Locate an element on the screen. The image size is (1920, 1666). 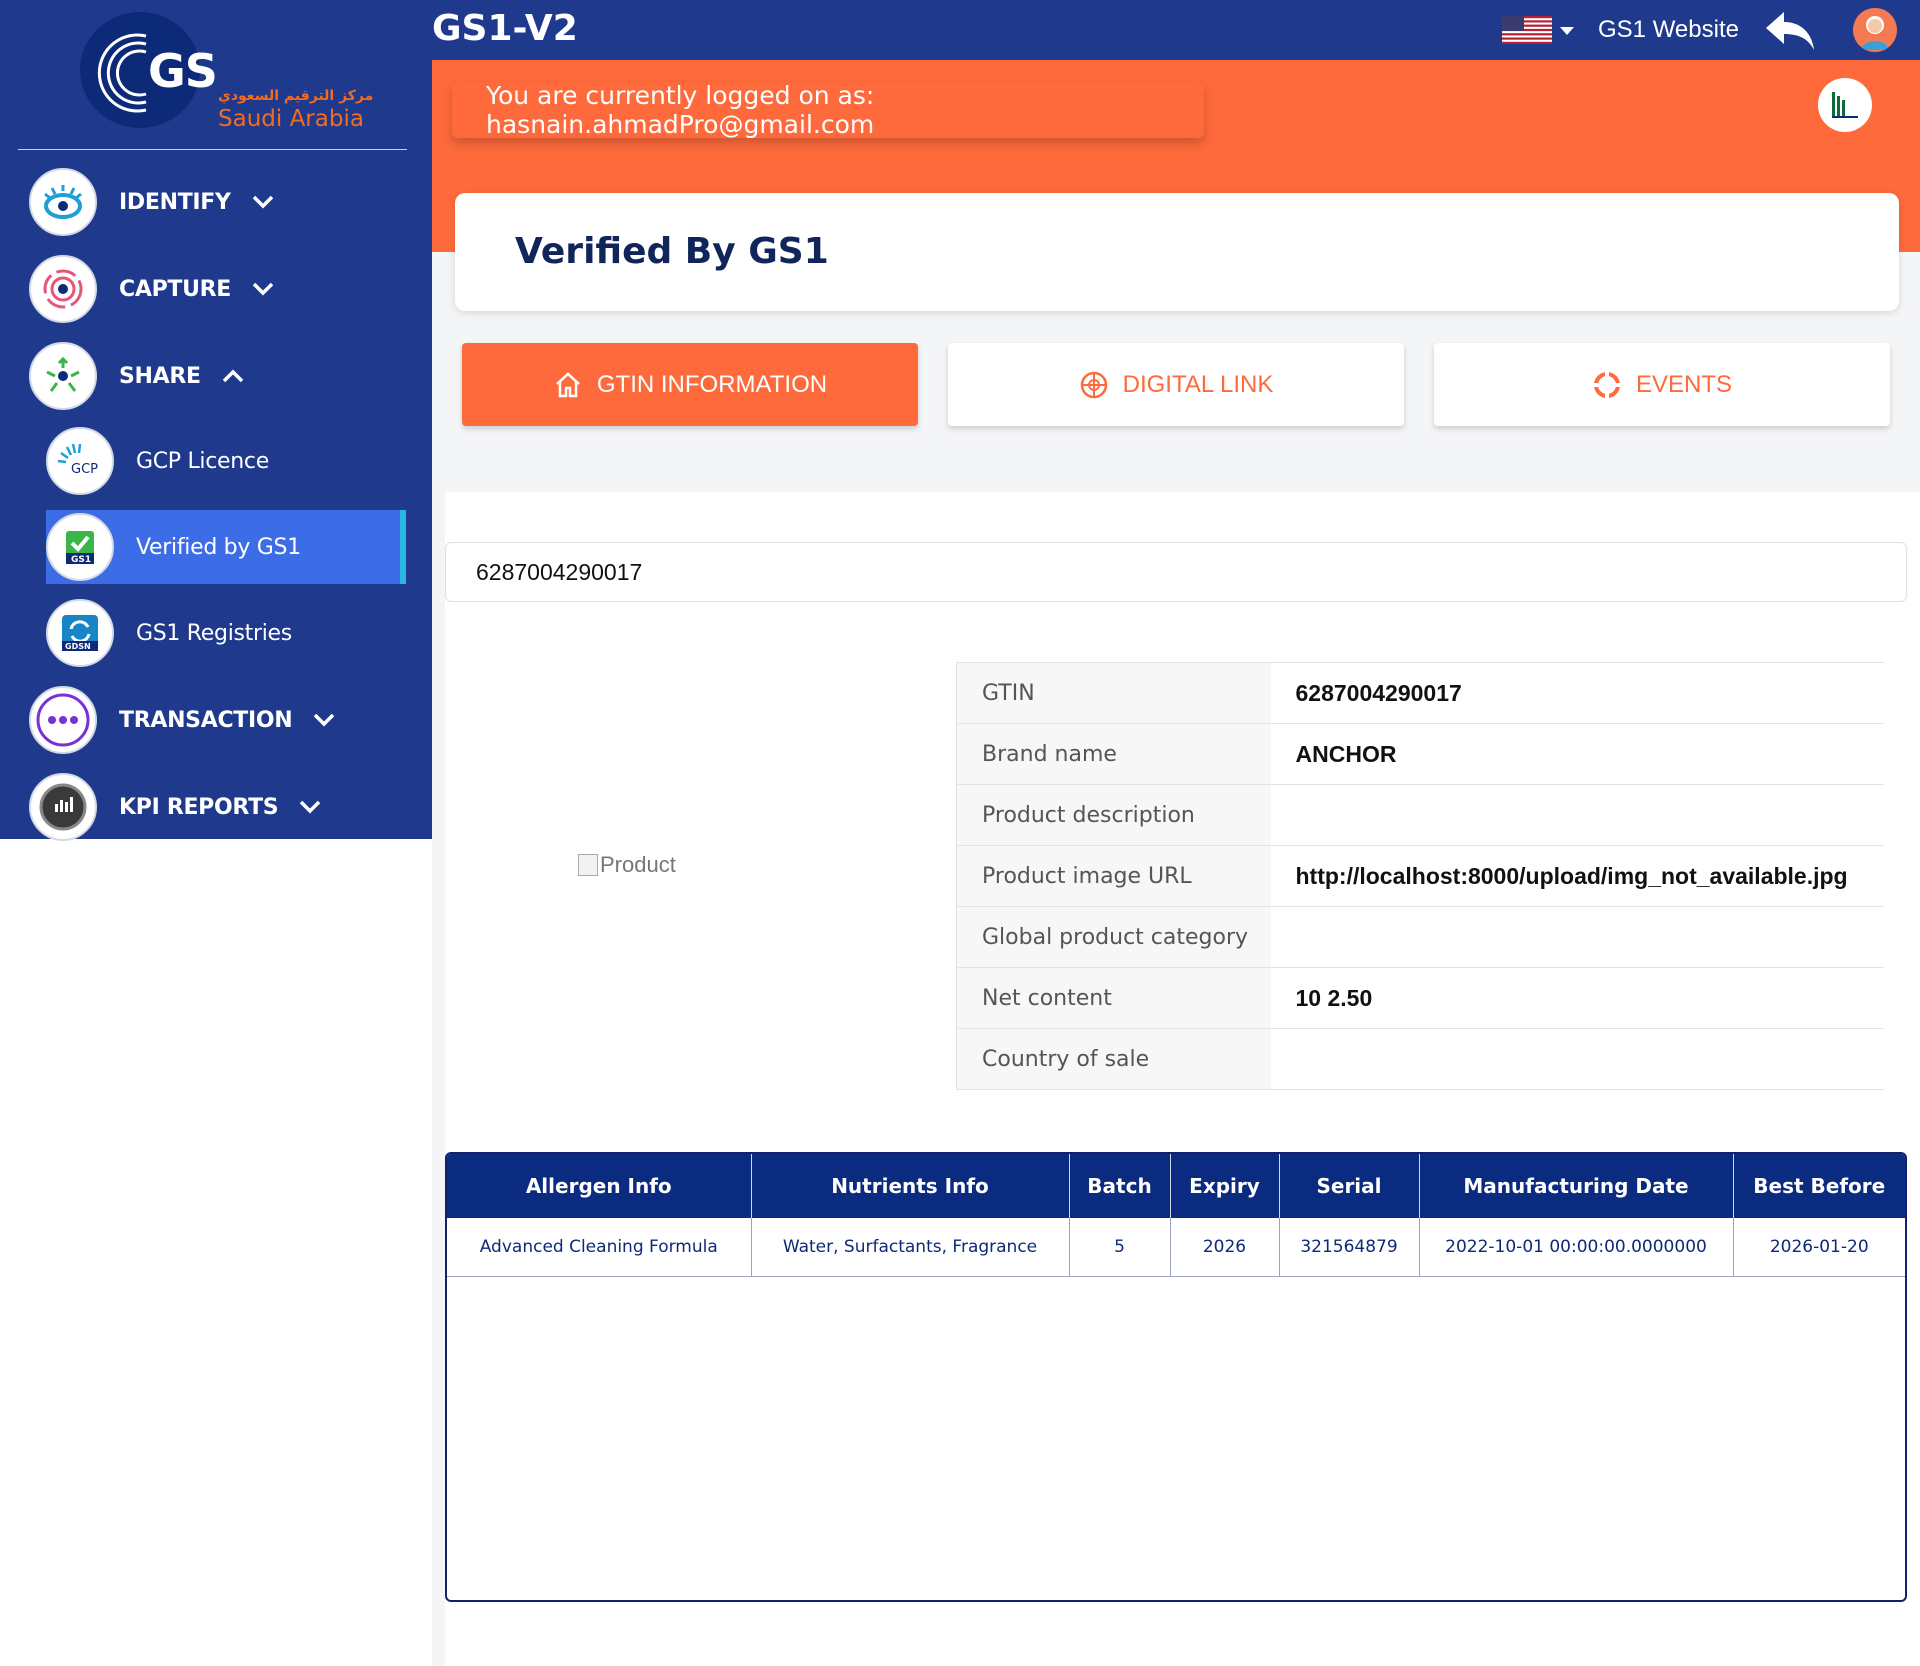
info-value: ANCHOR is located at coordinates (1577, 754).